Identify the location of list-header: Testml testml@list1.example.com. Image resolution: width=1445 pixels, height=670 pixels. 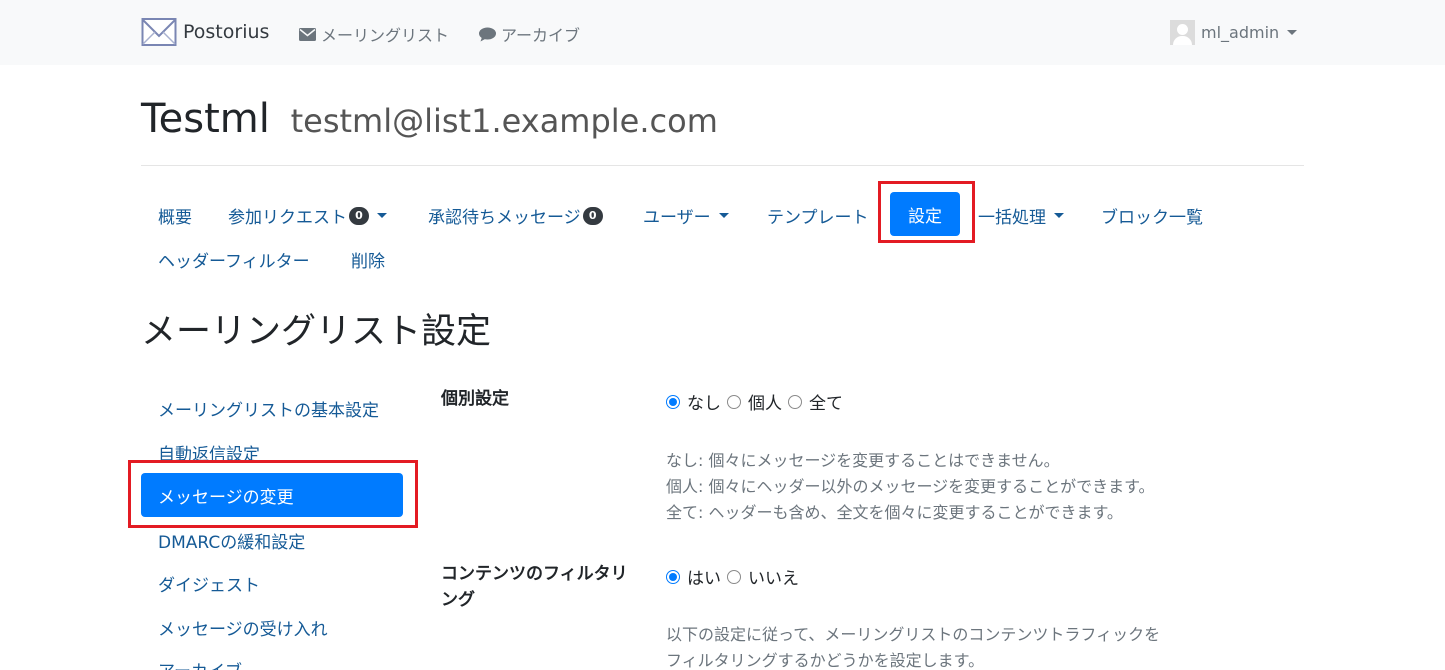
(429, 119).